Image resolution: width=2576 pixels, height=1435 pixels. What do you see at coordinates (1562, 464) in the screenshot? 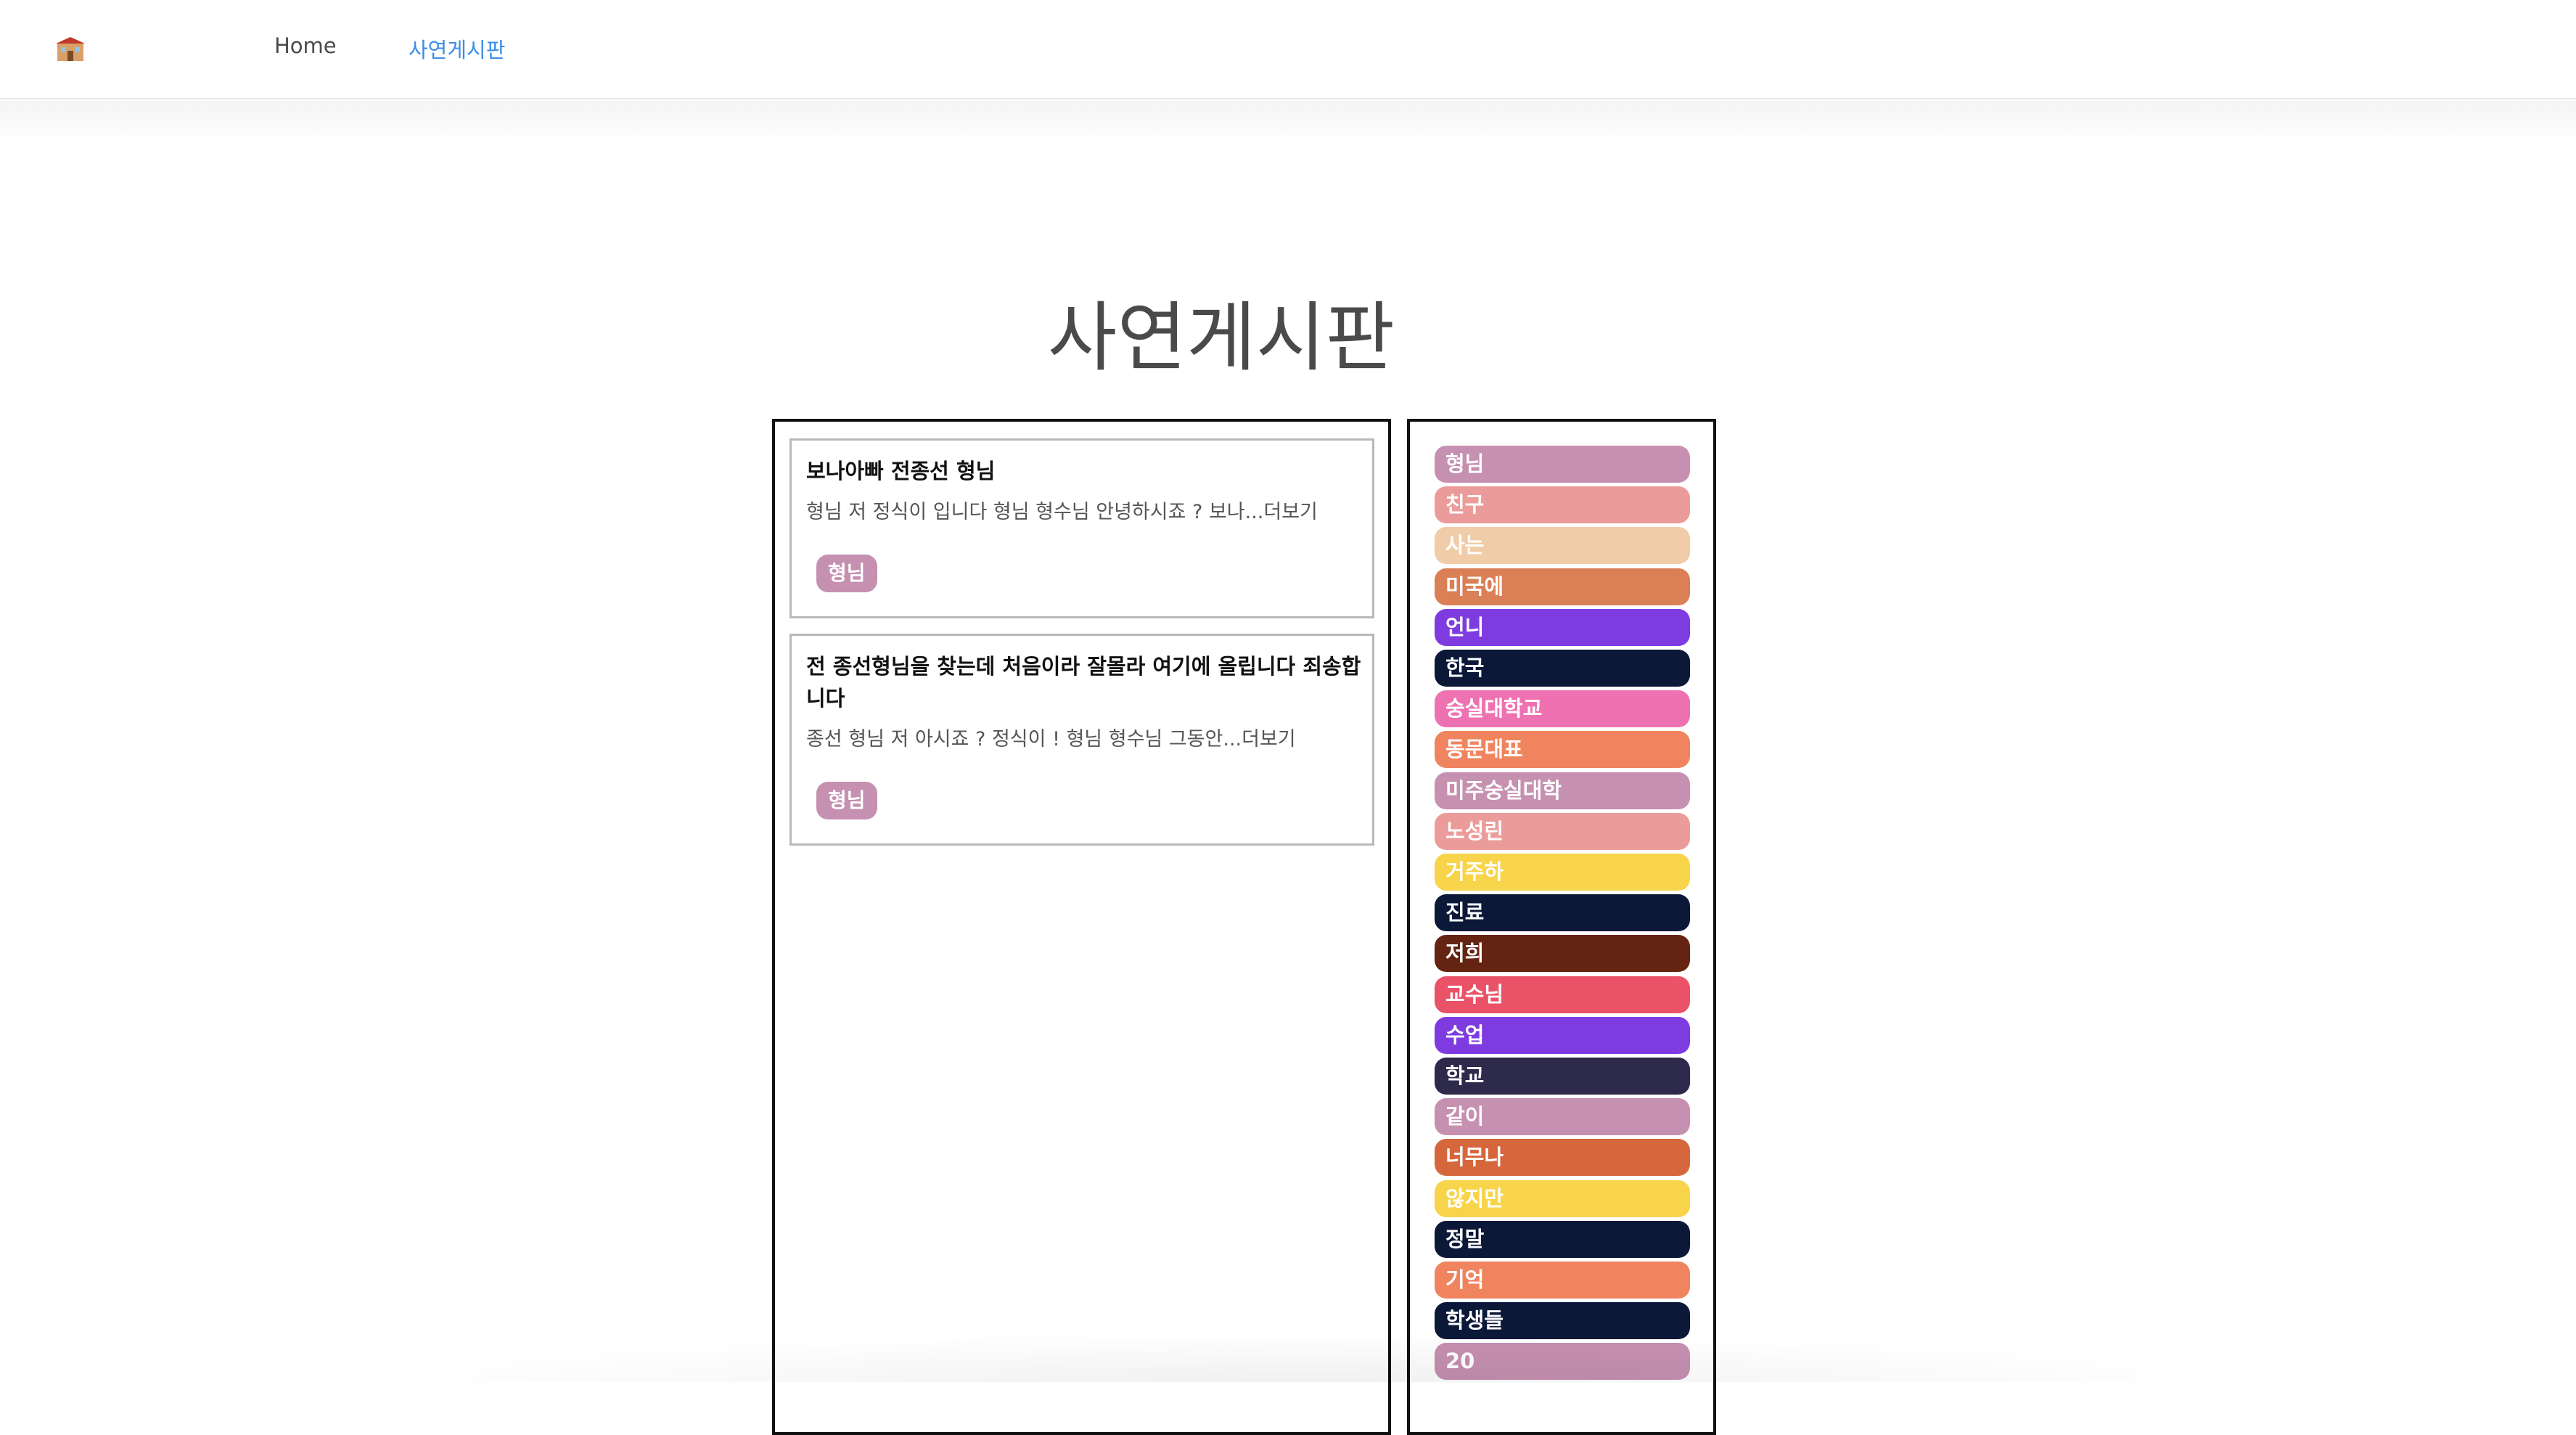
I see `tag-filter-item: 형님` at bounding box center [1562, 464].